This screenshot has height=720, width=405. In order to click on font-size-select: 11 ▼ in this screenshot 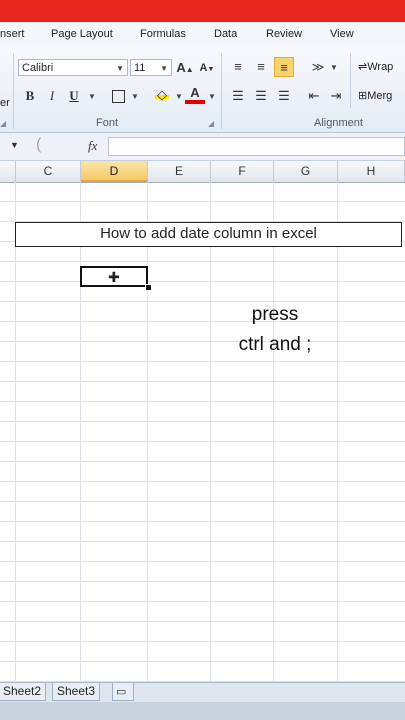, I will do `click(151, 67)`.